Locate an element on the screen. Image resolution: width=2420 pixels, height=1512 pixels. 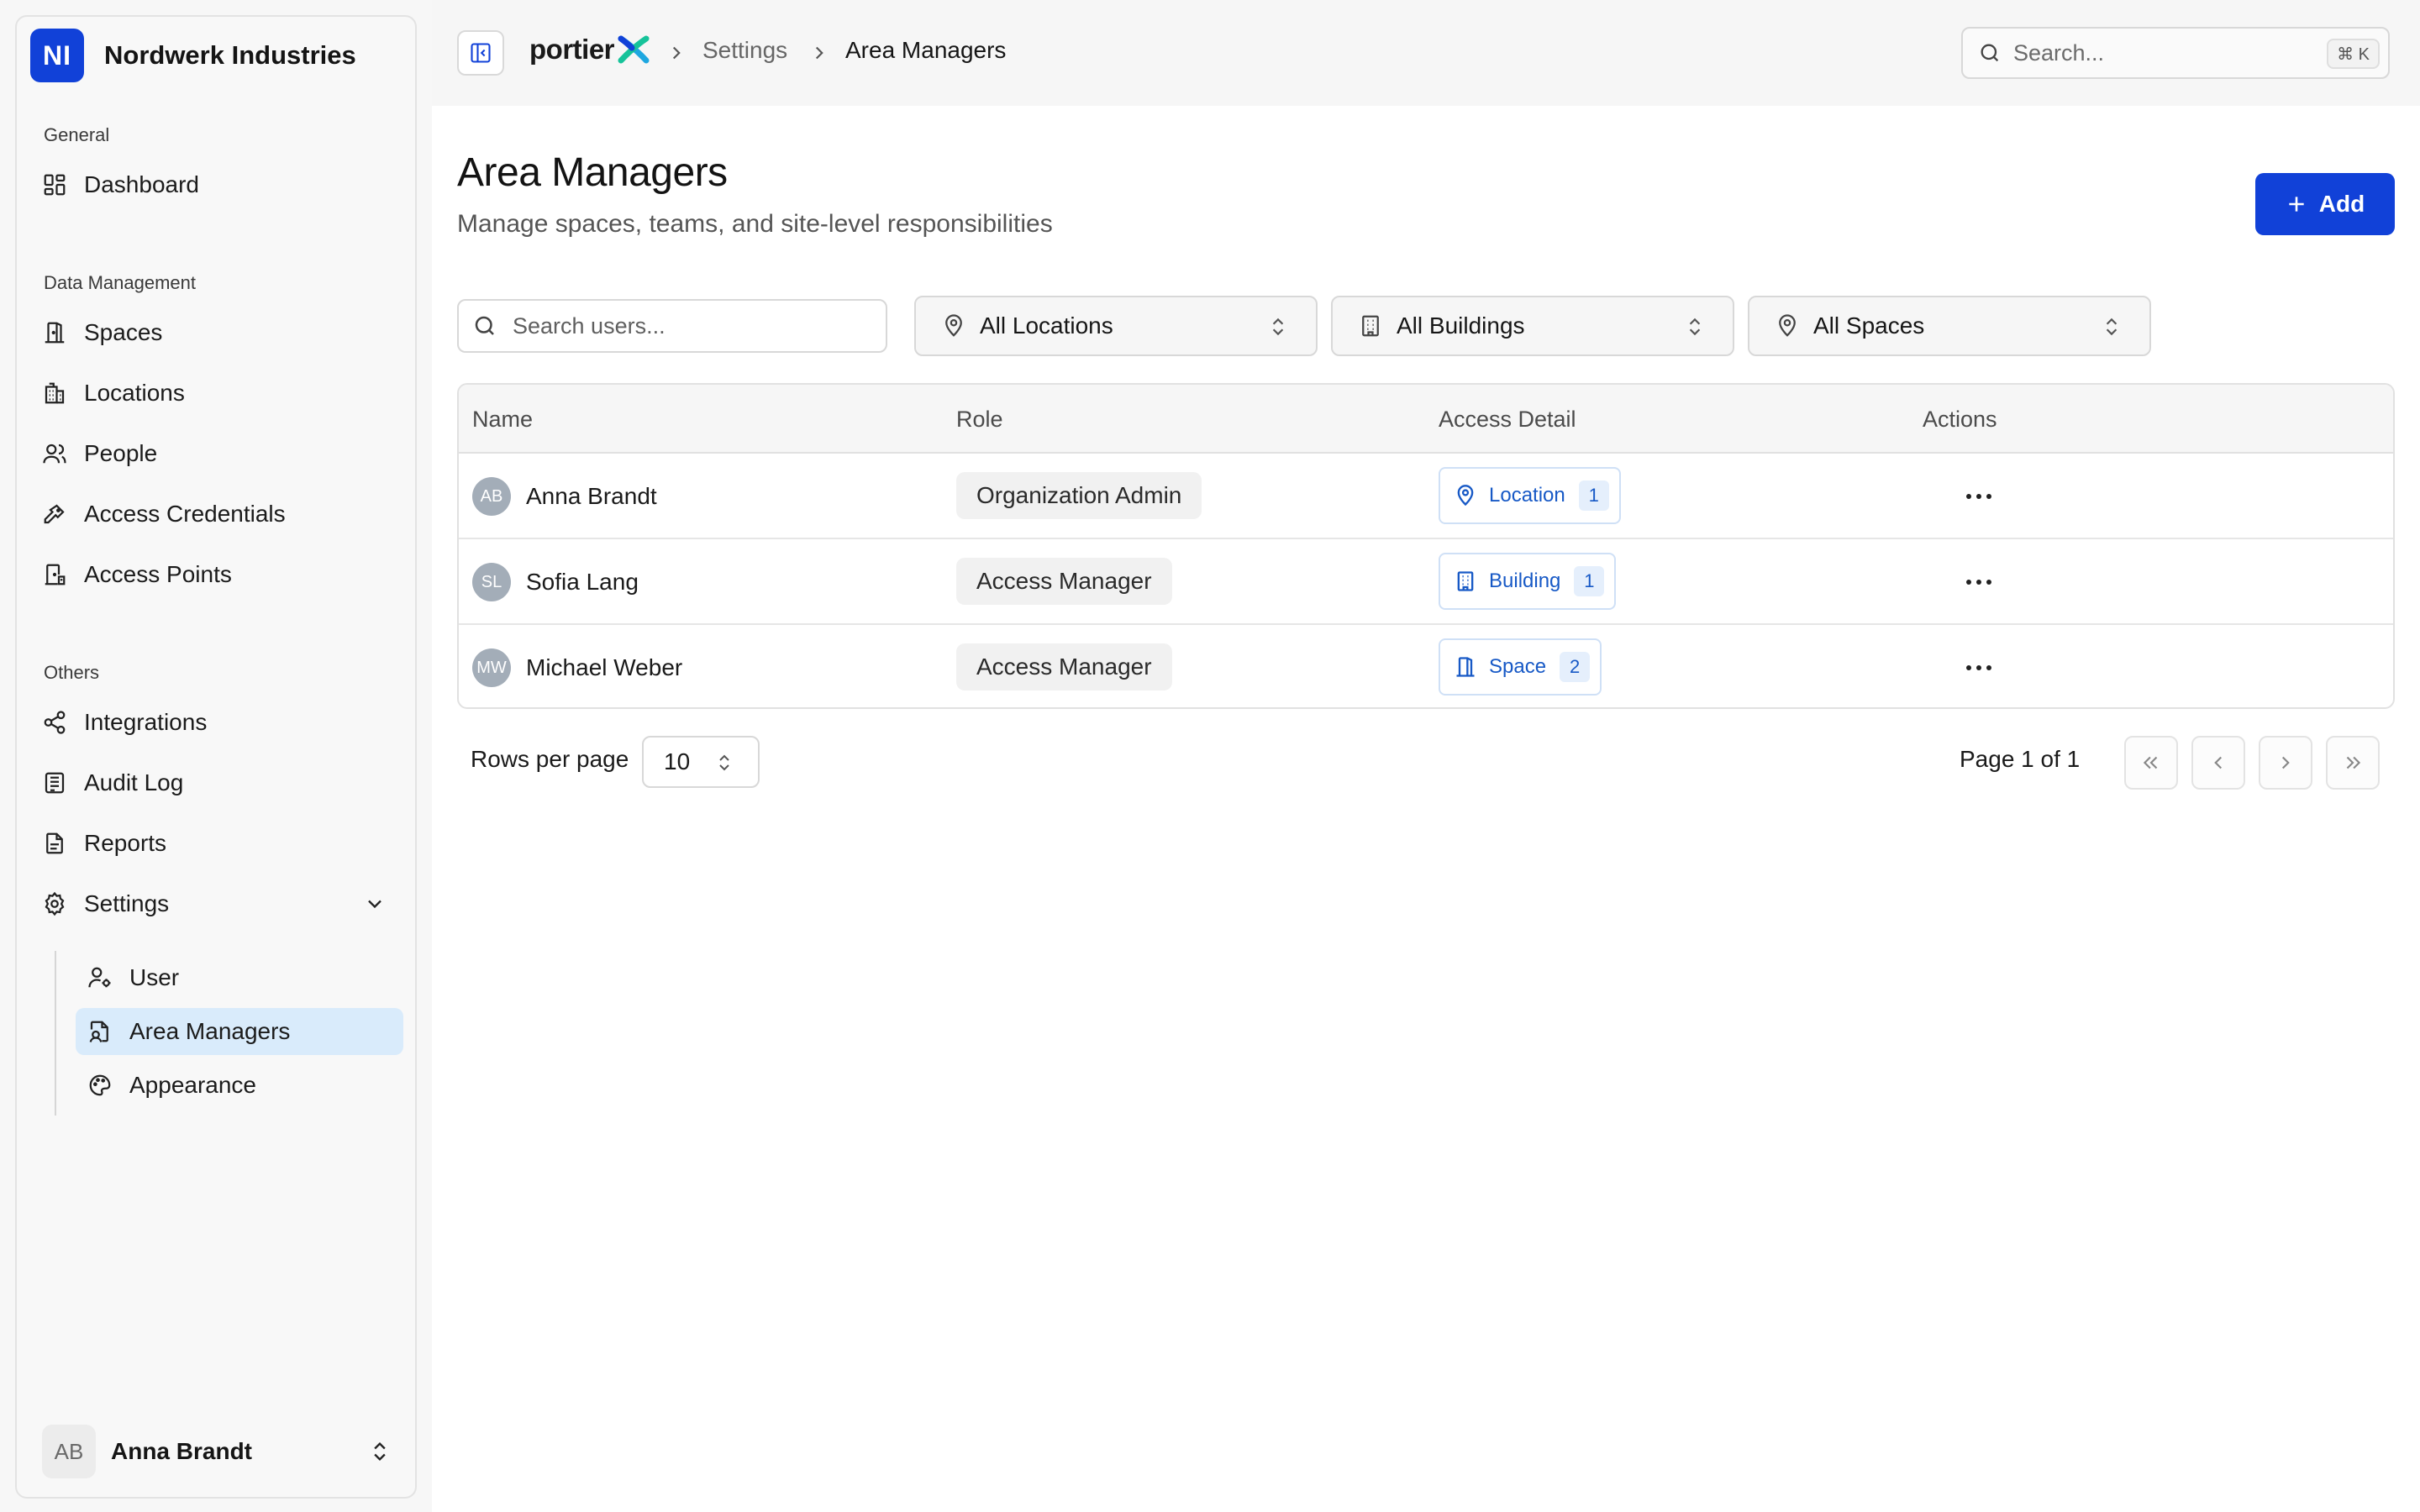
access-count: 1 is located at coordinates (1593, 495).